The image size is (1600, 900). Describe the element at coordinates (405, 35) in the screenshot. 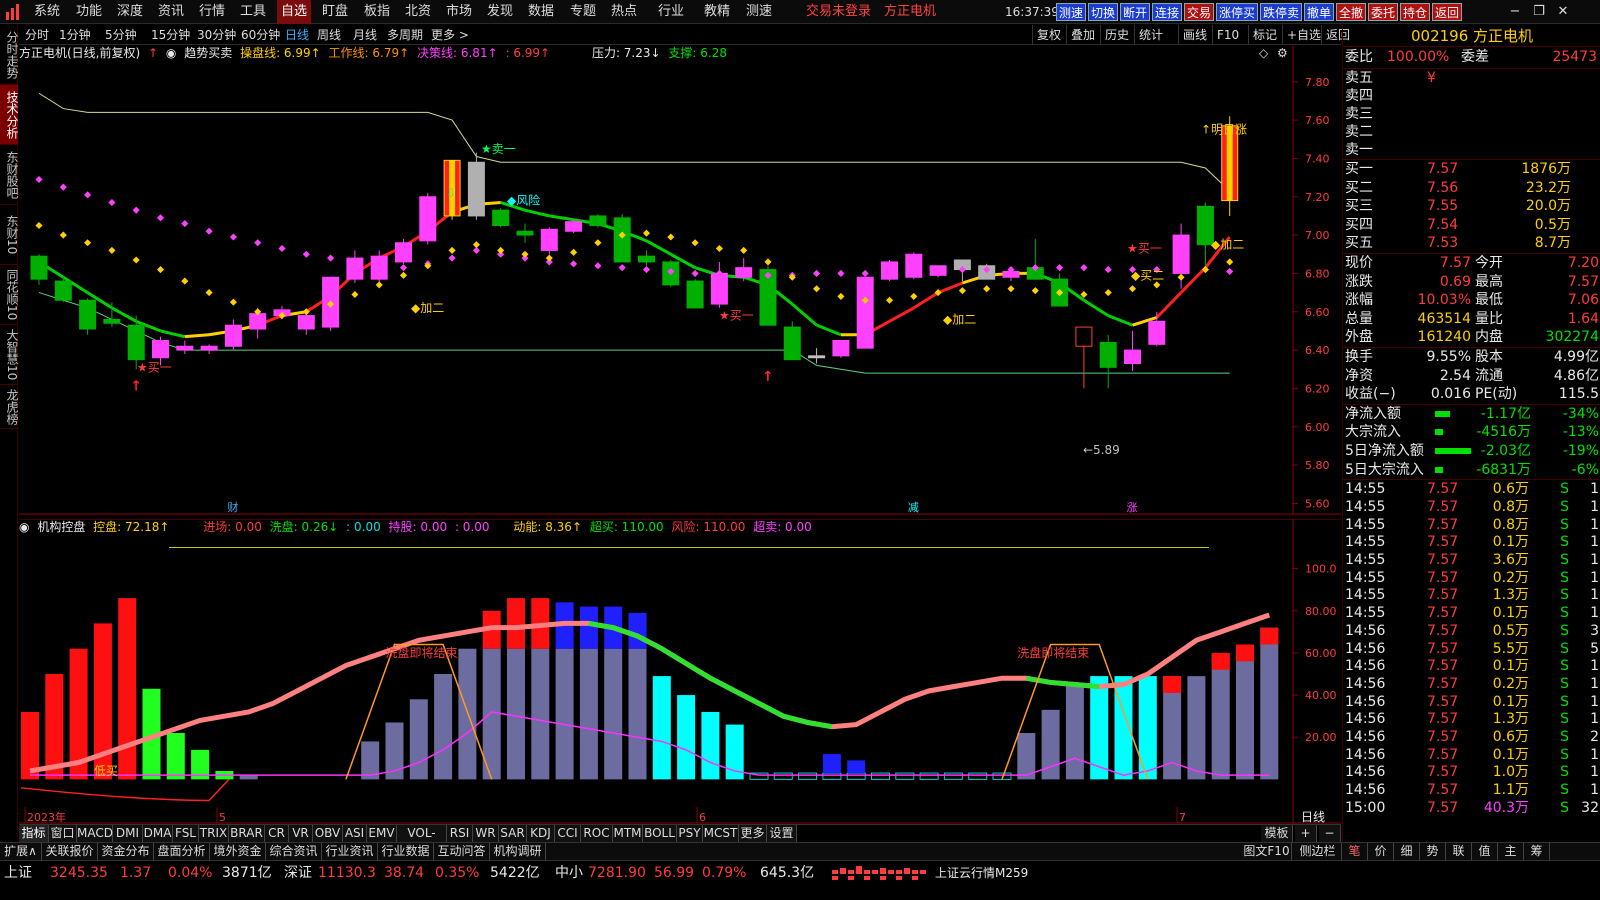

I see `period-9: 多周期` at that location.